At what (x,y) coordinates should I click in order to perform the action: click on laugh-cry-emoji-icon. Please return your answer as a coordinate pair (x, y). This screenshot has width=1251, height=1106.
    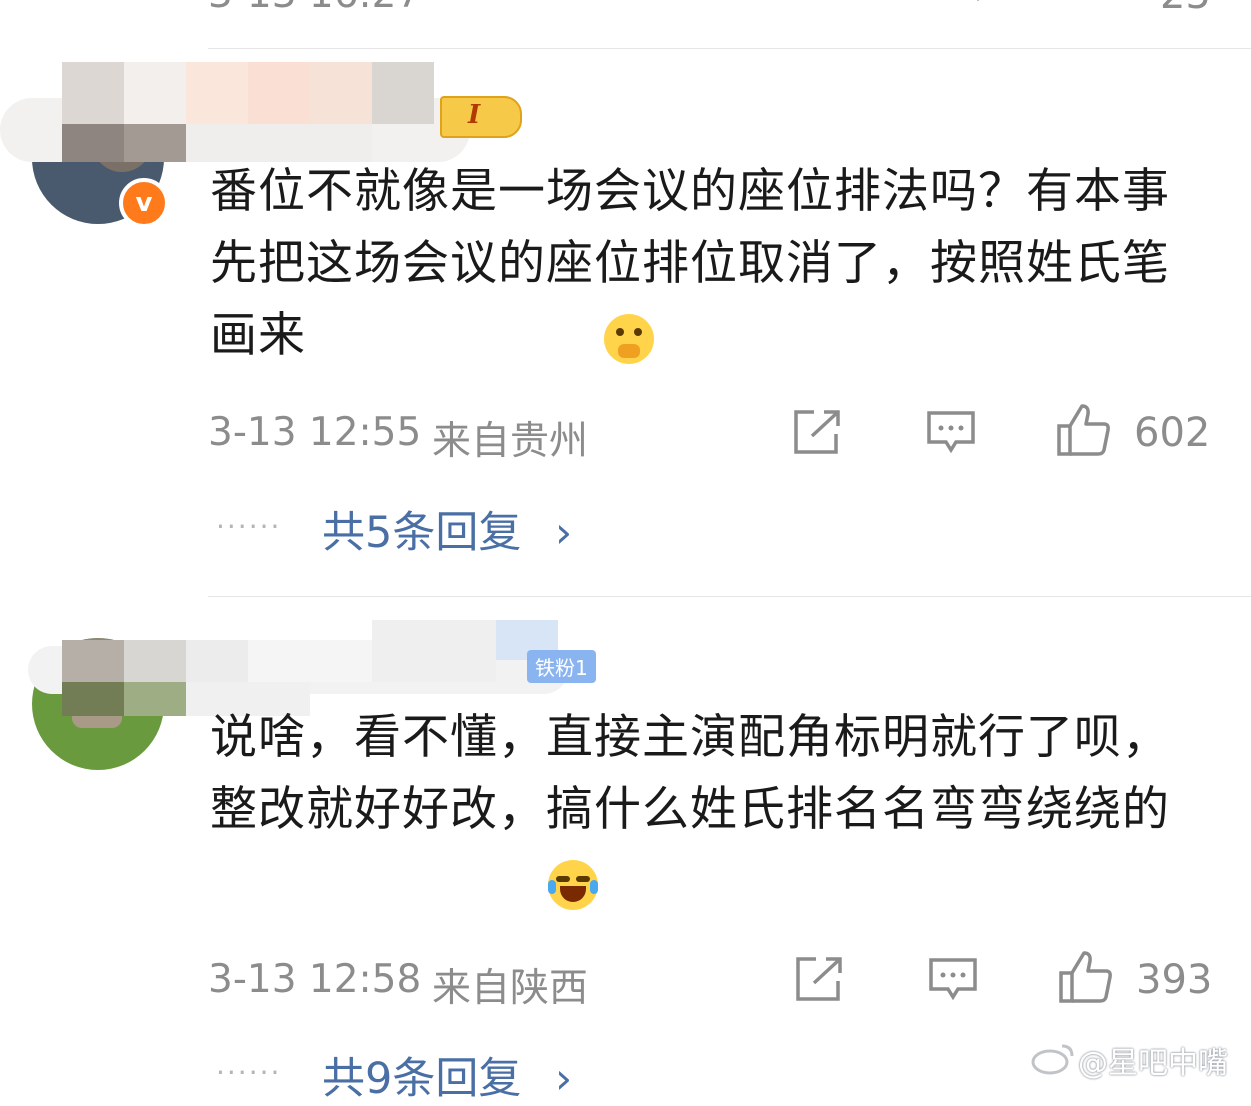
    Looking at the image, I should click on (573, 885).